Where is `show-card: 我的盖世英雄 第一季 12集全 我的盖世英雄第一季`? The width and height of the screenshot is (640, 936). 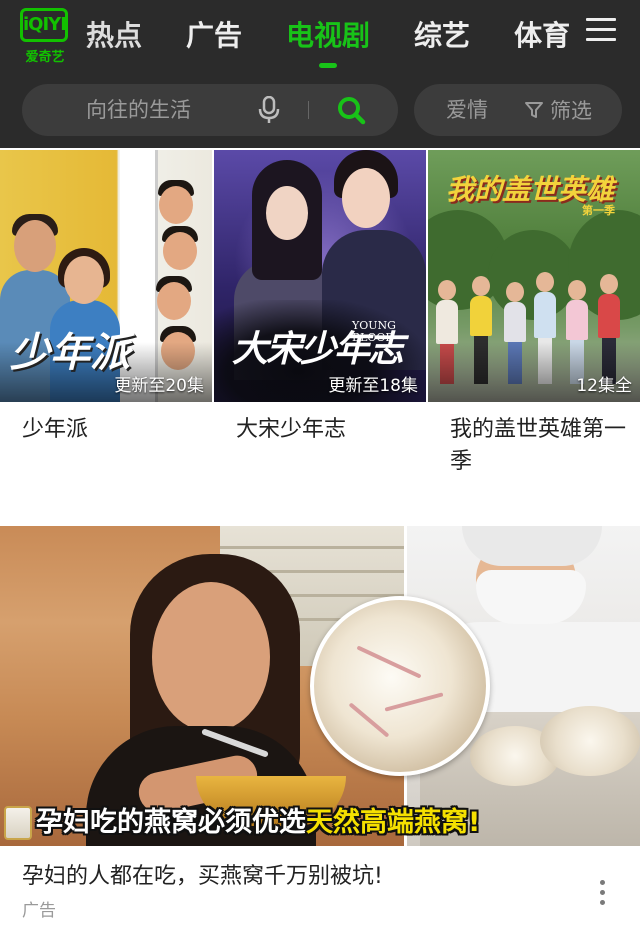
show-card: 我的盖世英雄 第一季 12集全 我的盖世英雄第一季 is located at coordinates (534, 320).